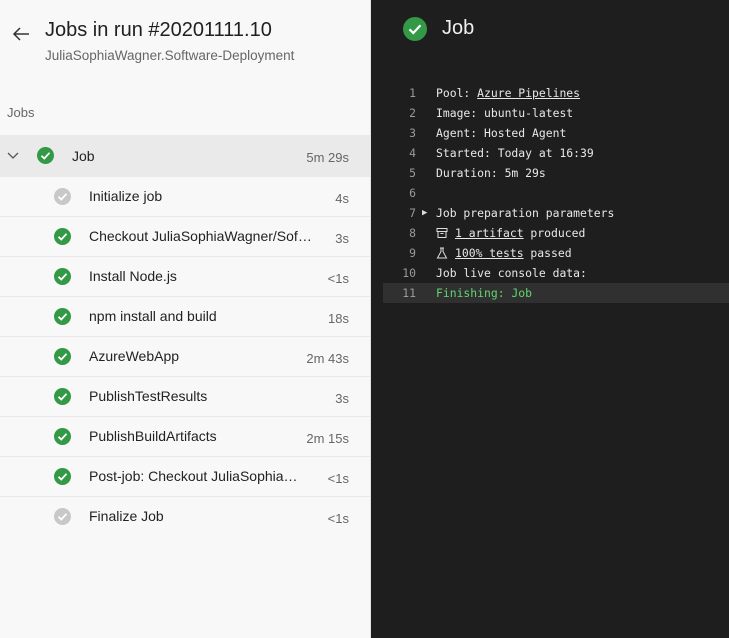 The height and width of the screenshot is (638, 729). What do you see at coordinates (134, 356) in the screenshot?
I see `step-name: AzureWebApp` at bounding box center [134, 356].